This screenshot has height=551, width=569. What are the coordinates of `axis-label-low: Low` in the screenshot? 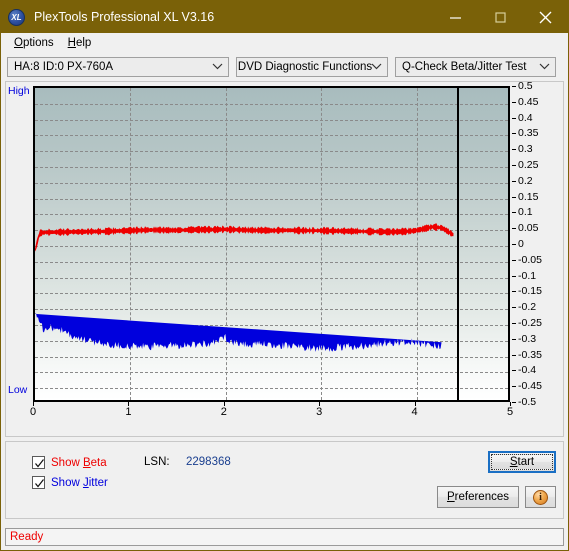 It's located at (18, 390).